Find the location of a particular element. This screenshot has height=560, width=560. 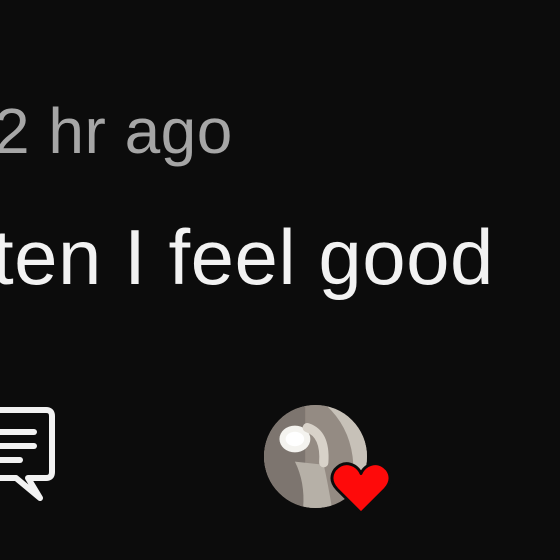

comment-bubble-icon is located at coordinates (27, 454).